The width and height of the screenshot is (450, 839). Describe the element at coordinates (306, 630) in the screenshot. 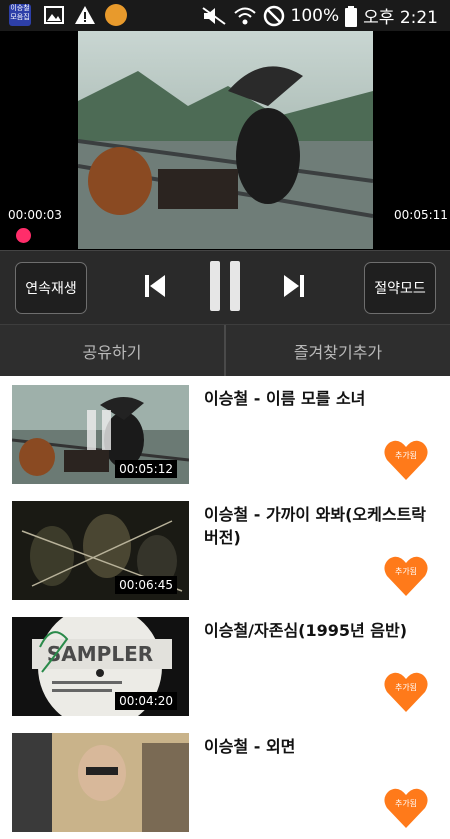

I see `video-title: 이승철/자존심(1995년 음반)` at that location.